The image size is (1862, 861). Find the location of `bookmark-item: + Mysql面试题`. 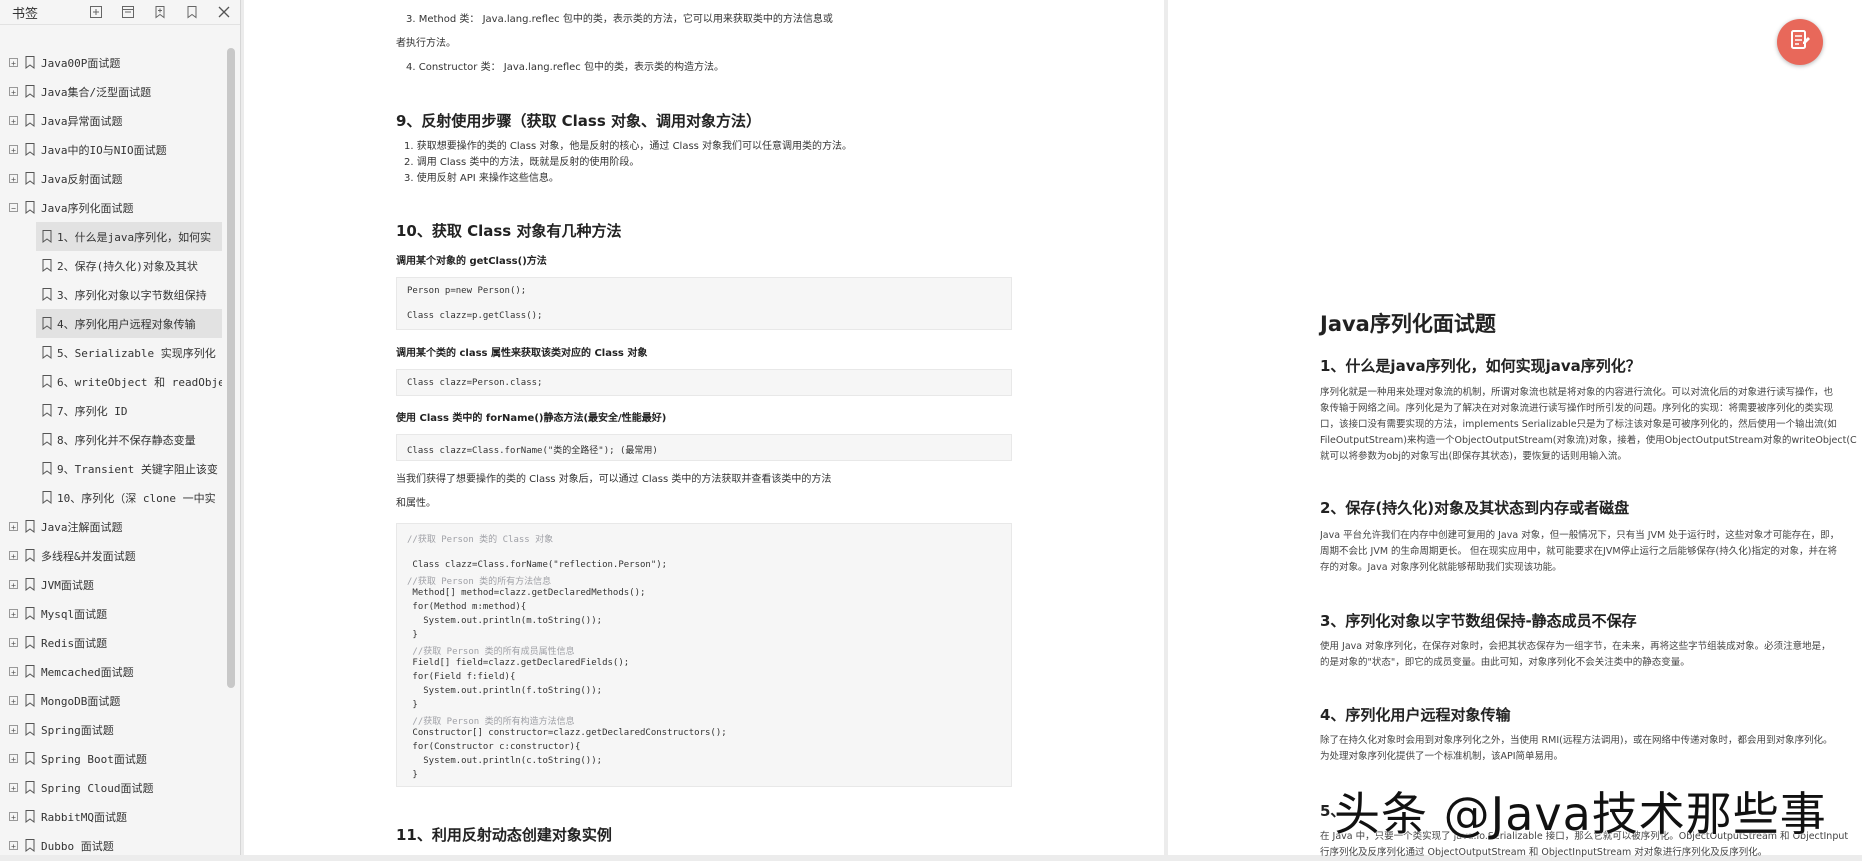

bookmark-item: + Mysql面试题 is located at coordinates (113, 613).